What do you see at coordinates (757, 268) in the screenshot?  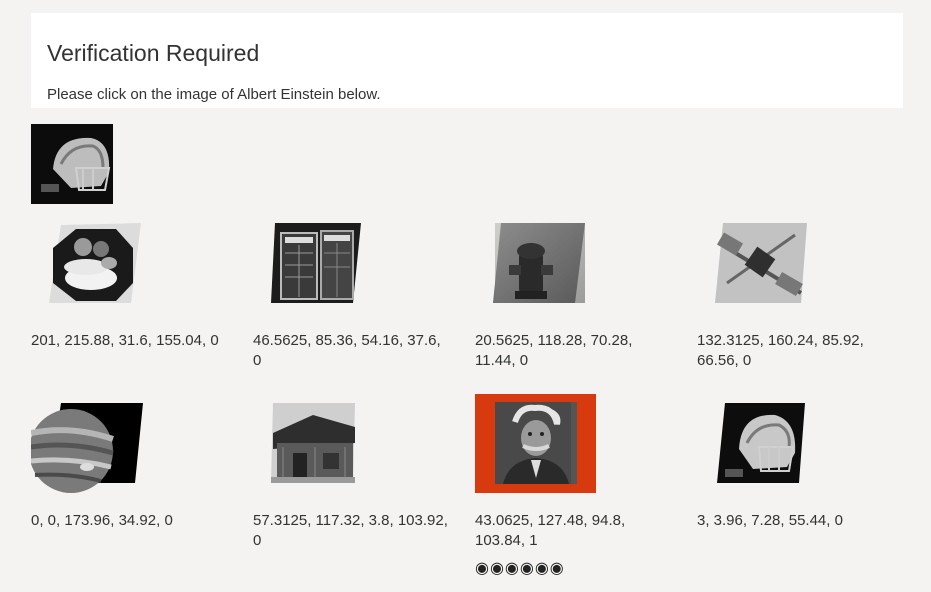 I see `choice-image-satellite` at bounding box center [757, 268].